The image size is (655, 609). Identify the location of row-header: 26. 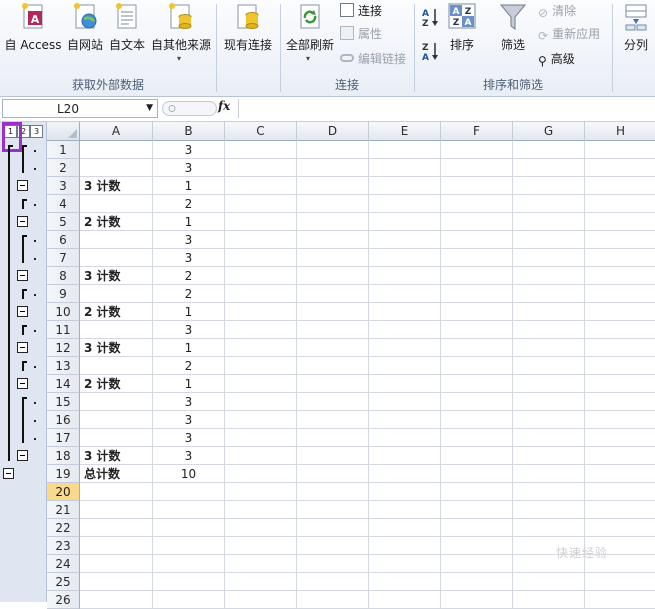
(63, 600).